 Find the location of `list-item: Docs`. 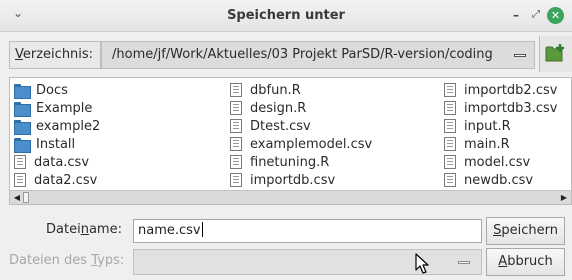

list-item: Docs is located at coordinates (57, 90).